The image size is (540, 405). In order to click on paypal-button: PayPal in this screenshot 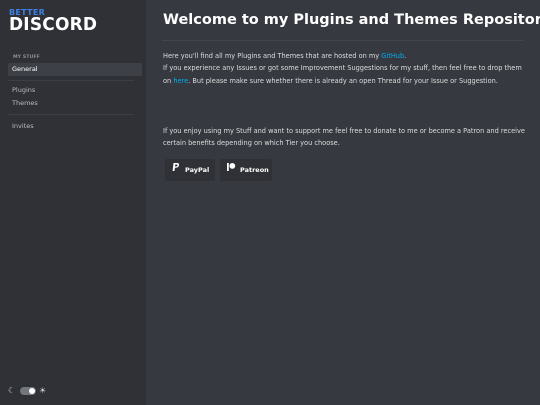, I will do `click(190, 170)`.